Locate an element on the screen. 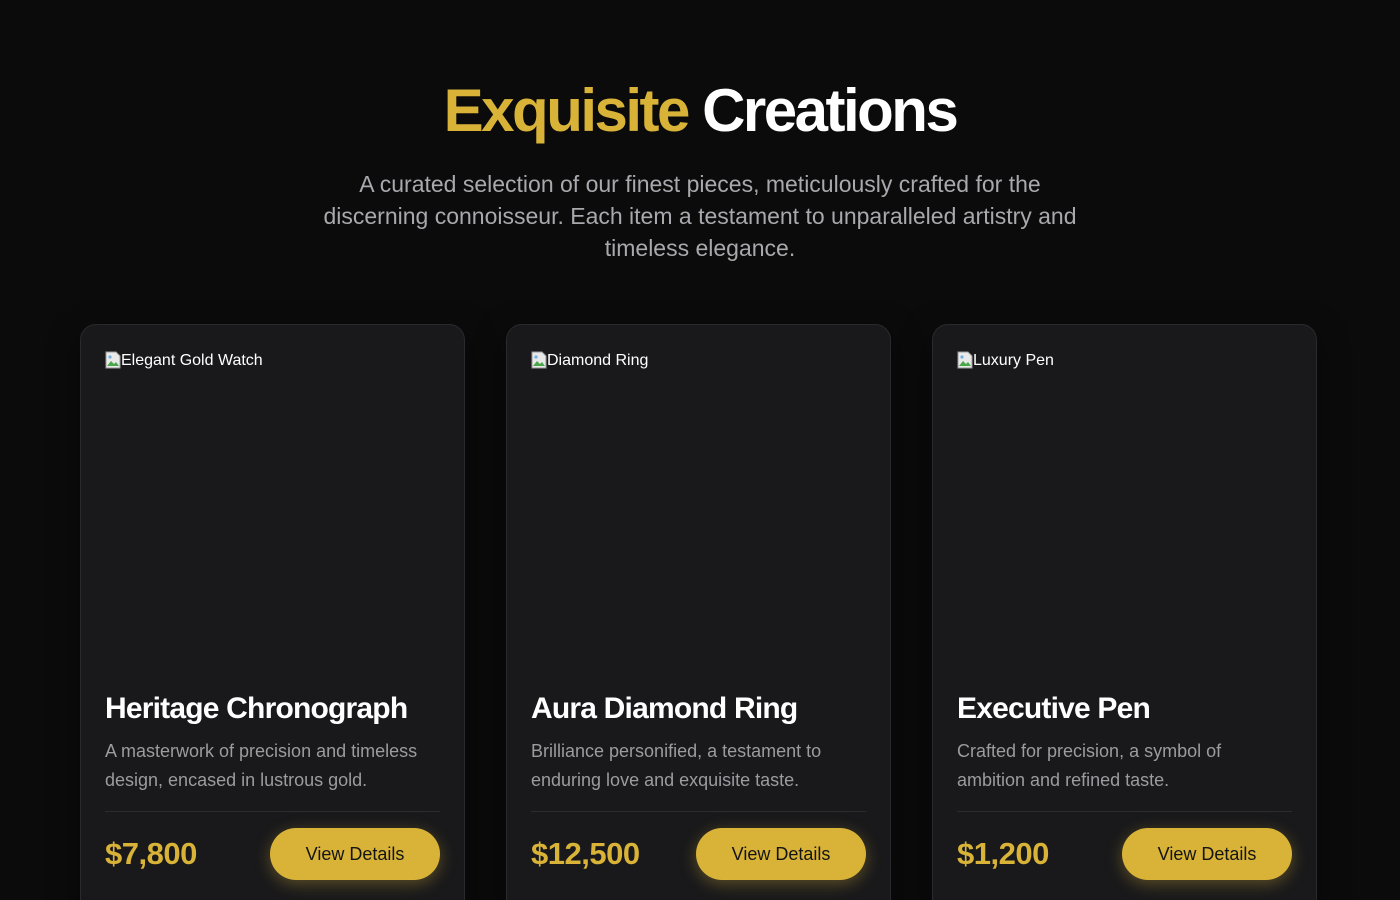  product-price: $12,500 is located at coordinates (585, 853).